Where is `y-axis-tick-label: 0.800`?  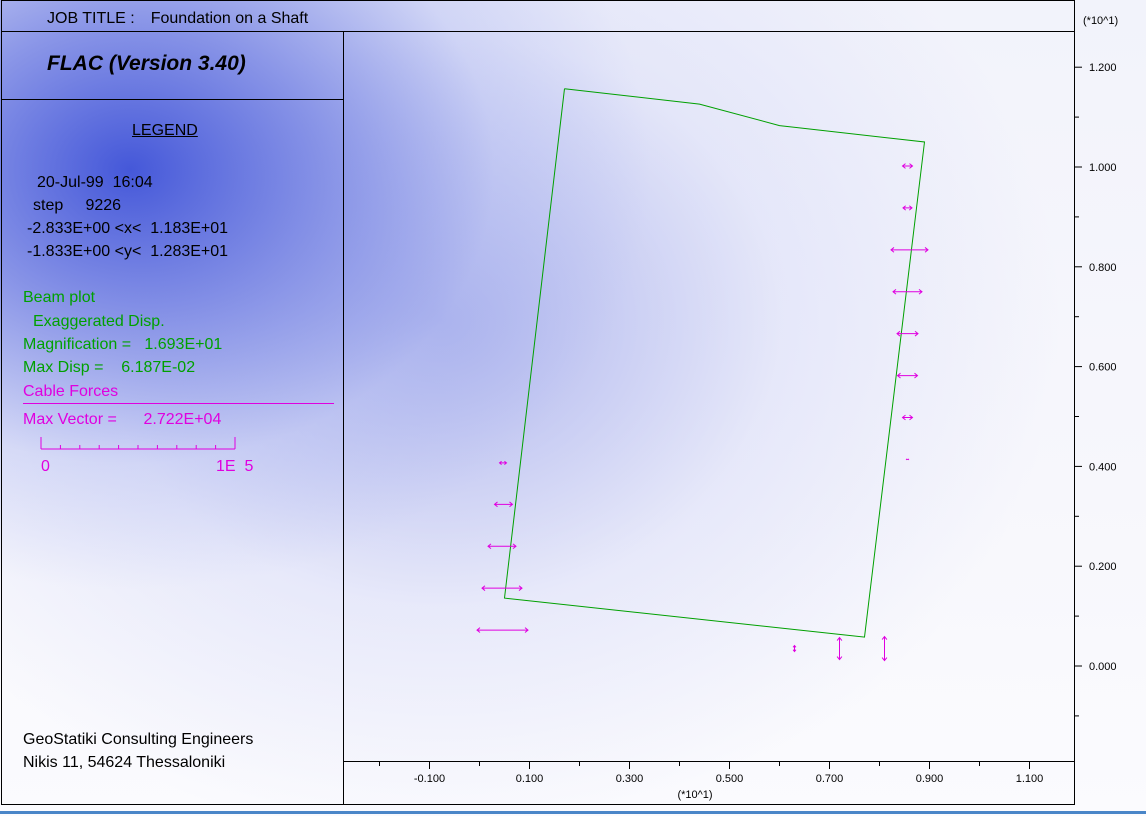
y-axis-tick-label: 0.800 is located at coordinates (1103, 268).